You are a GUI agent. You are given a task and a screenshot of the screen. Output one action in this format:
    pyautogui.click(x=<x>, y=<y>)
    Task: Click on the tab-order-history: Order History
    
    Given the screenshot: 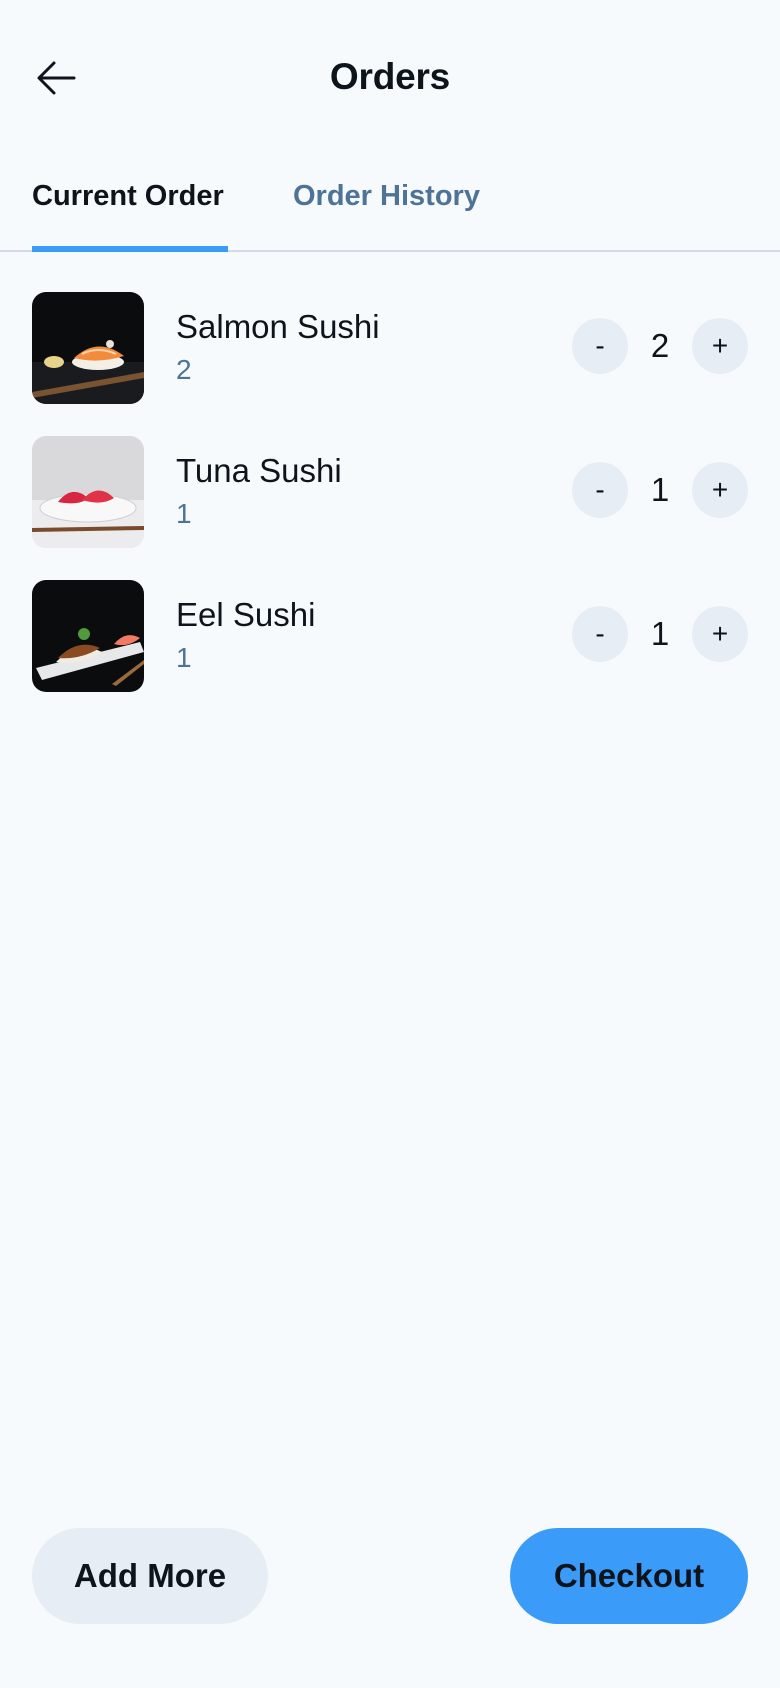 What is the action you would take?
    pyautogui.click(x=386, y=215)
    